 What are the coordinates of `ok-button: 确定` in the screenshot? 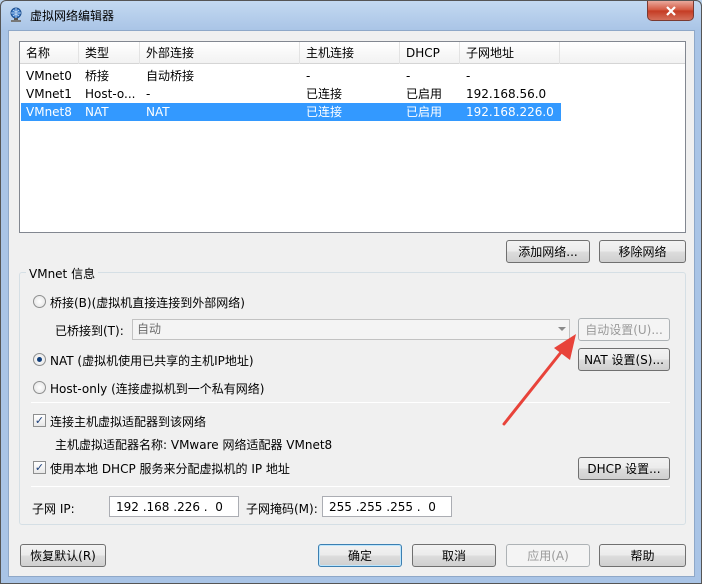 It's located at (360, 555).